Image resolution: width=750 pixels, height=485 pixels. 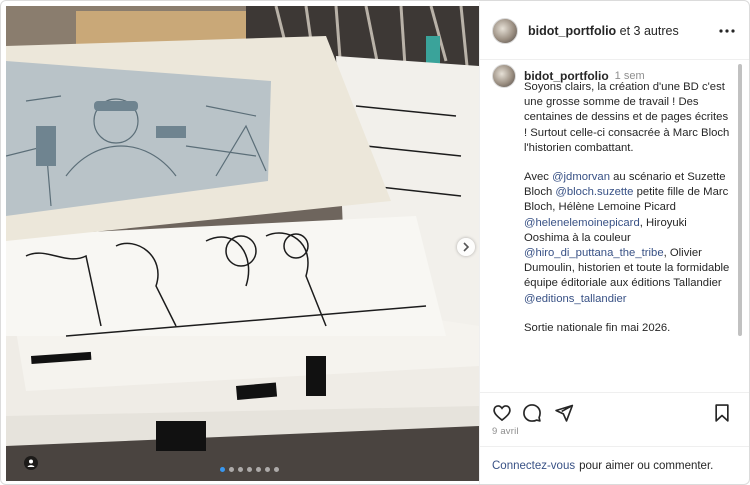 What do you see at coordinates (649, 31) in the screenshot?
I see `coauthors-link: et 3 autres` at bounding box center [649, 31].